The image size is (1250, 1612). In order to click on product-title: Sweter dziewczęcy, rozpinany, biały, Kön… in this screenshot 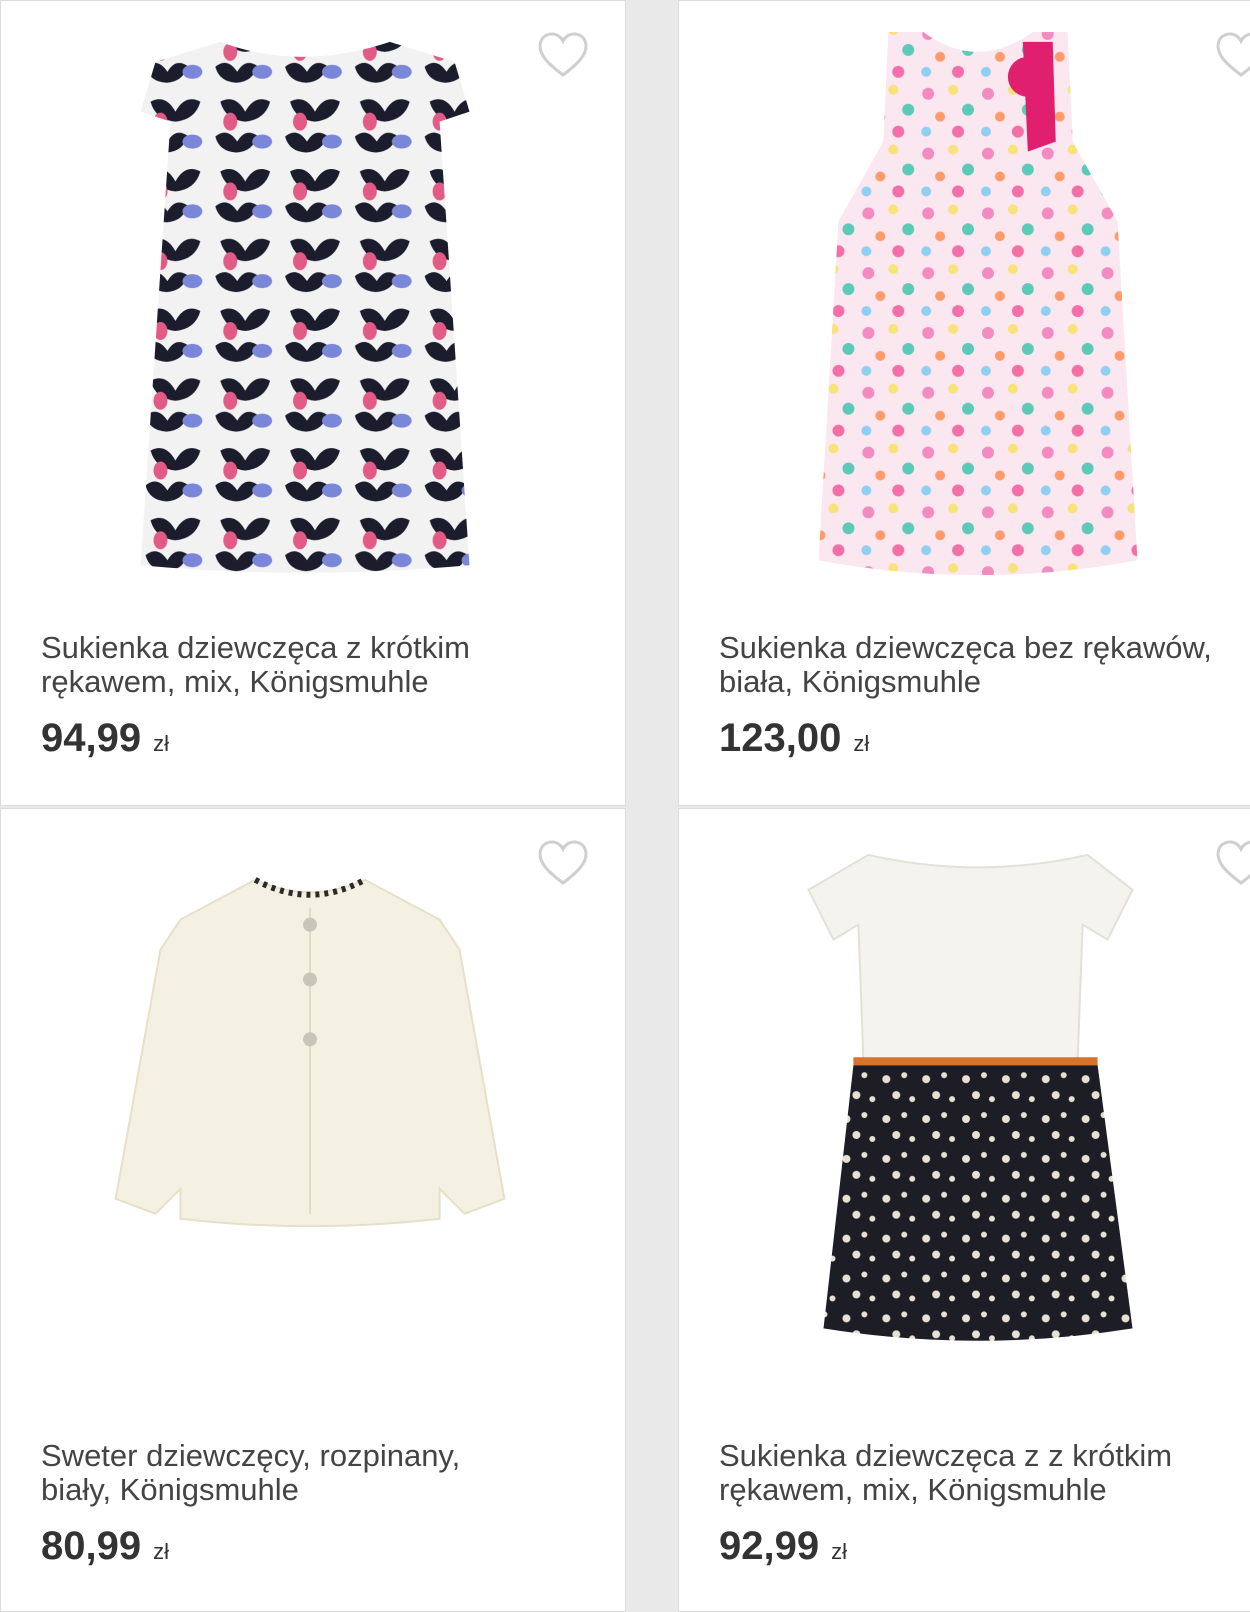, I will do `click(321, 1473)`.